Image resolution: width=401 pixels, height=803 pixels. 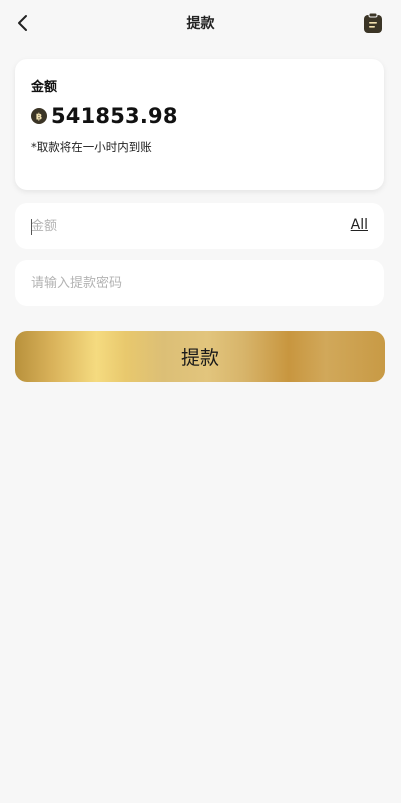 I want to click on baht-coin-icon: ฿, so click(x=39, y=116).